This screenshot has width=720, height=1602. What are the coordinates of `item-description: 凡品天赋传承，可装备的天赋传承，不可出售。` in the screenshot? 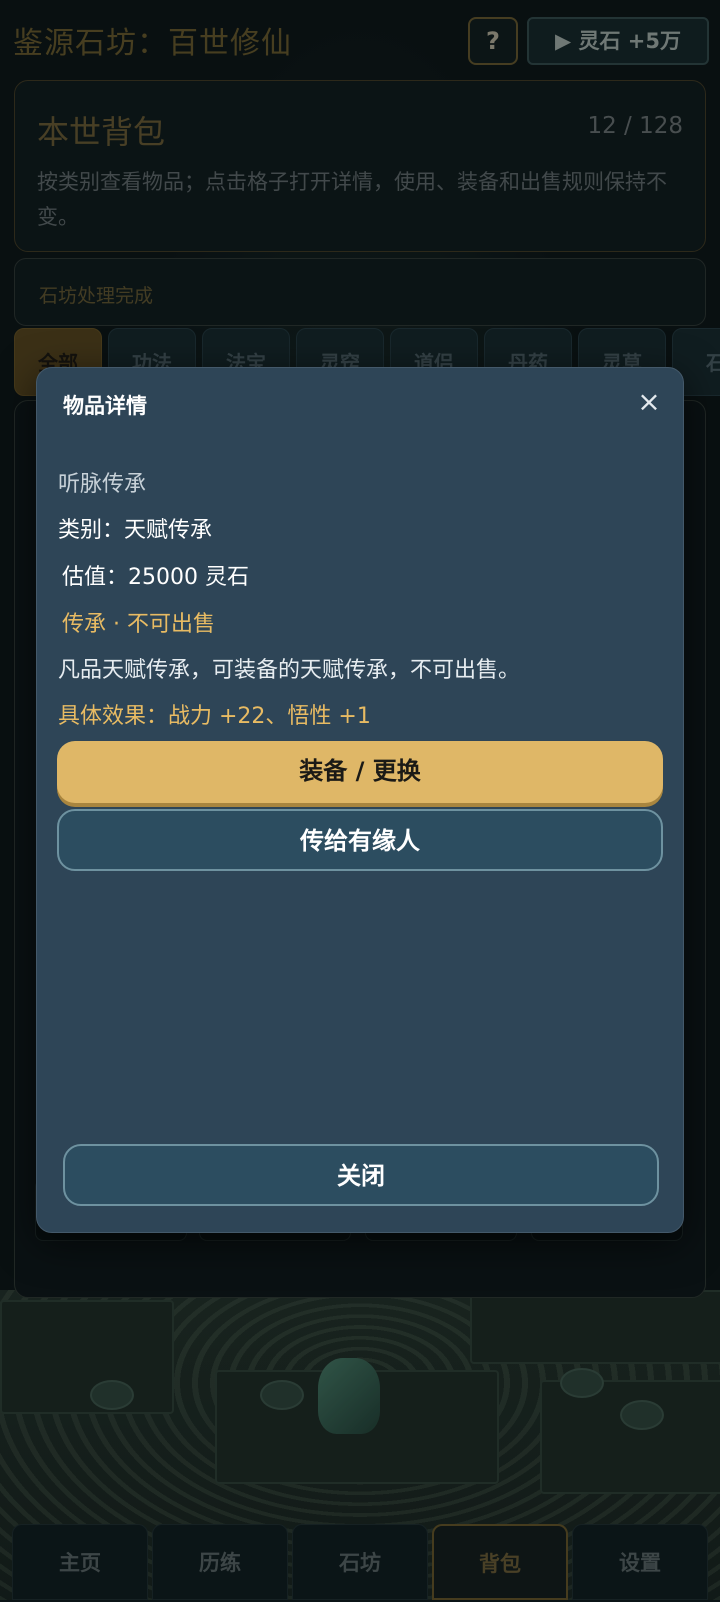 It's located at (289, 670).